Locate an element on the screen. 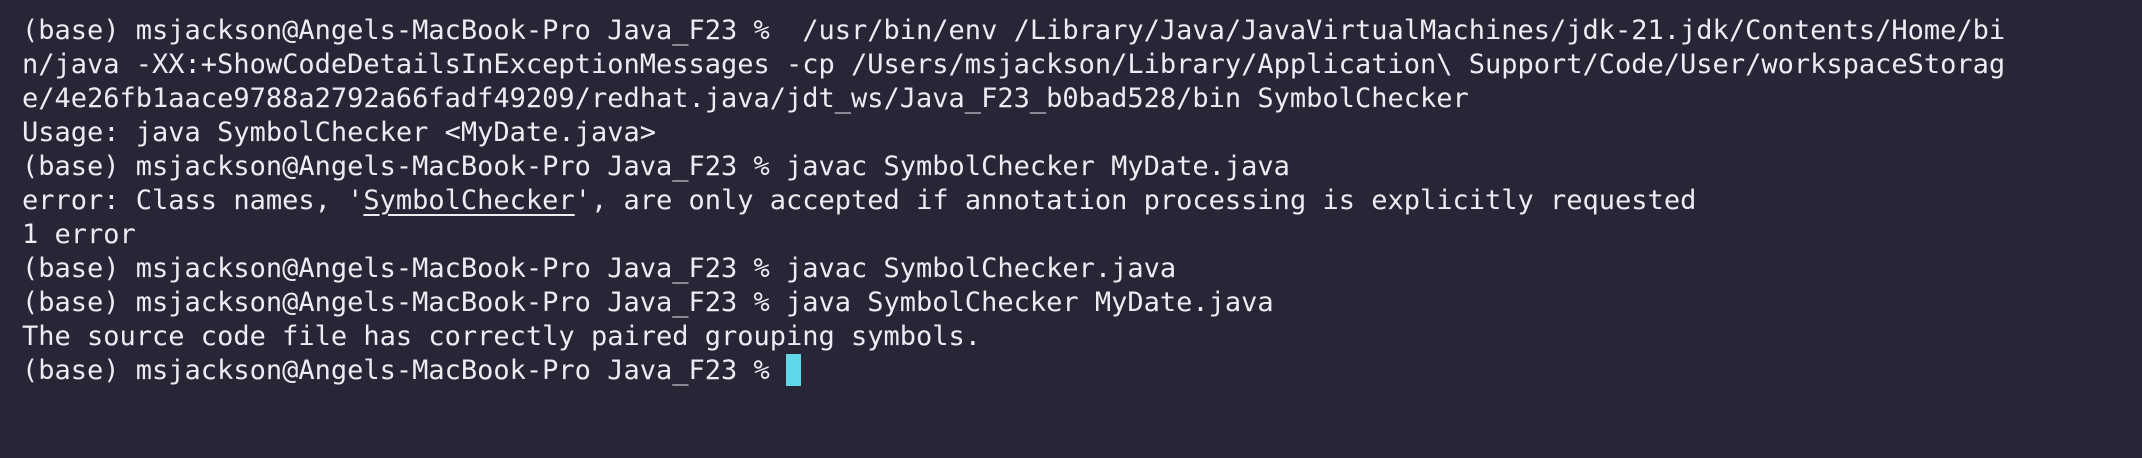 Image resolution: width=2142 pixels, height=458 pixels. error-class-link: SymbolChecker is located at coordinates (468, 200).